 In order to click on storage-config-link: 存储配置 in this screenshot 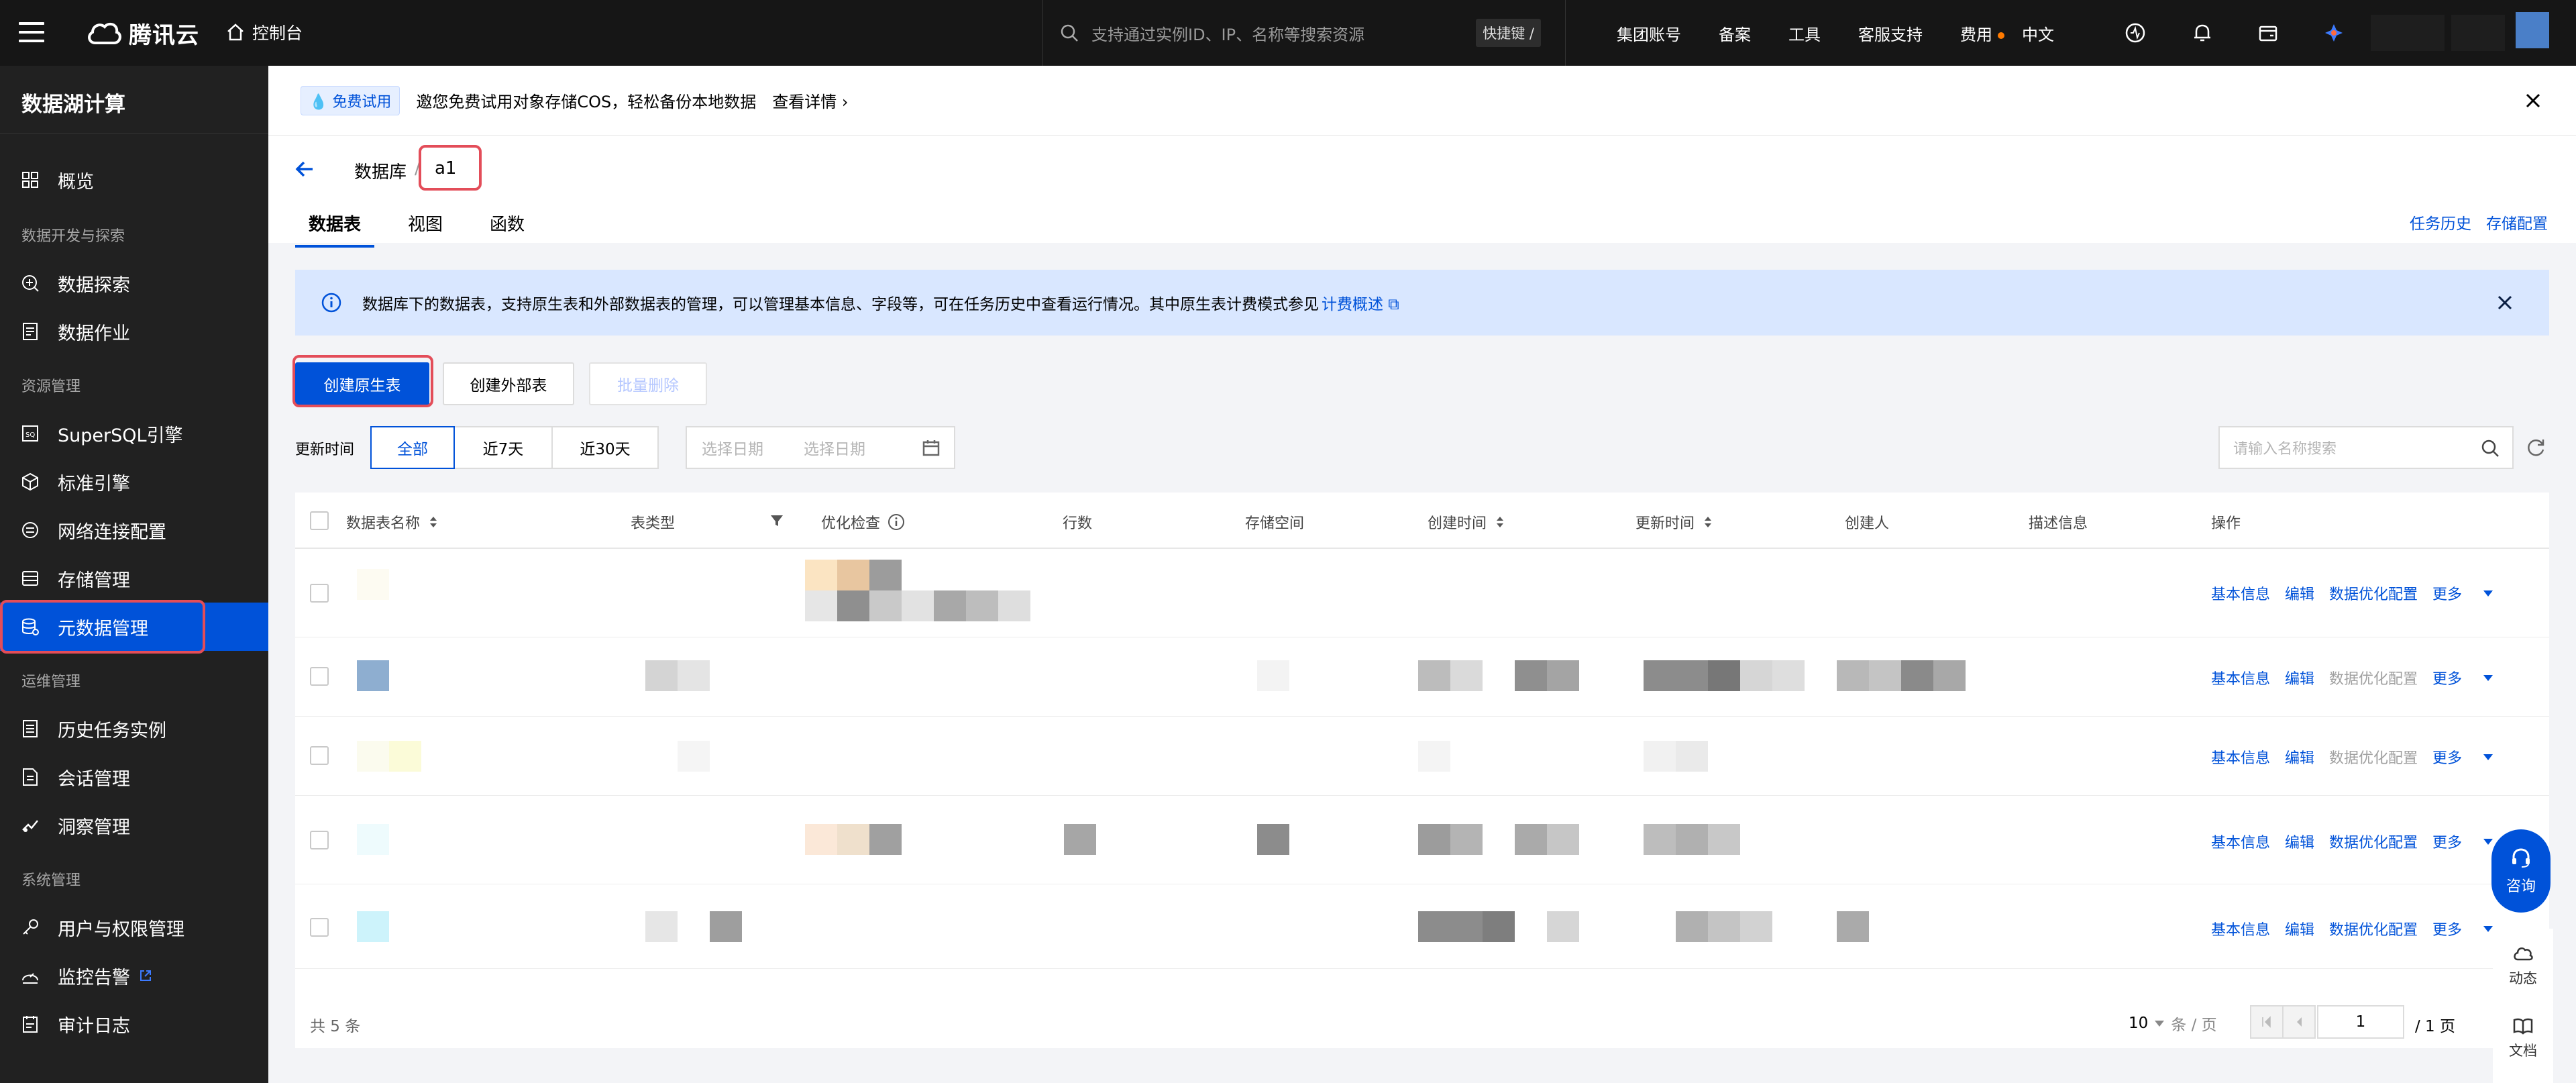, I will do `click(2517, 222)`.